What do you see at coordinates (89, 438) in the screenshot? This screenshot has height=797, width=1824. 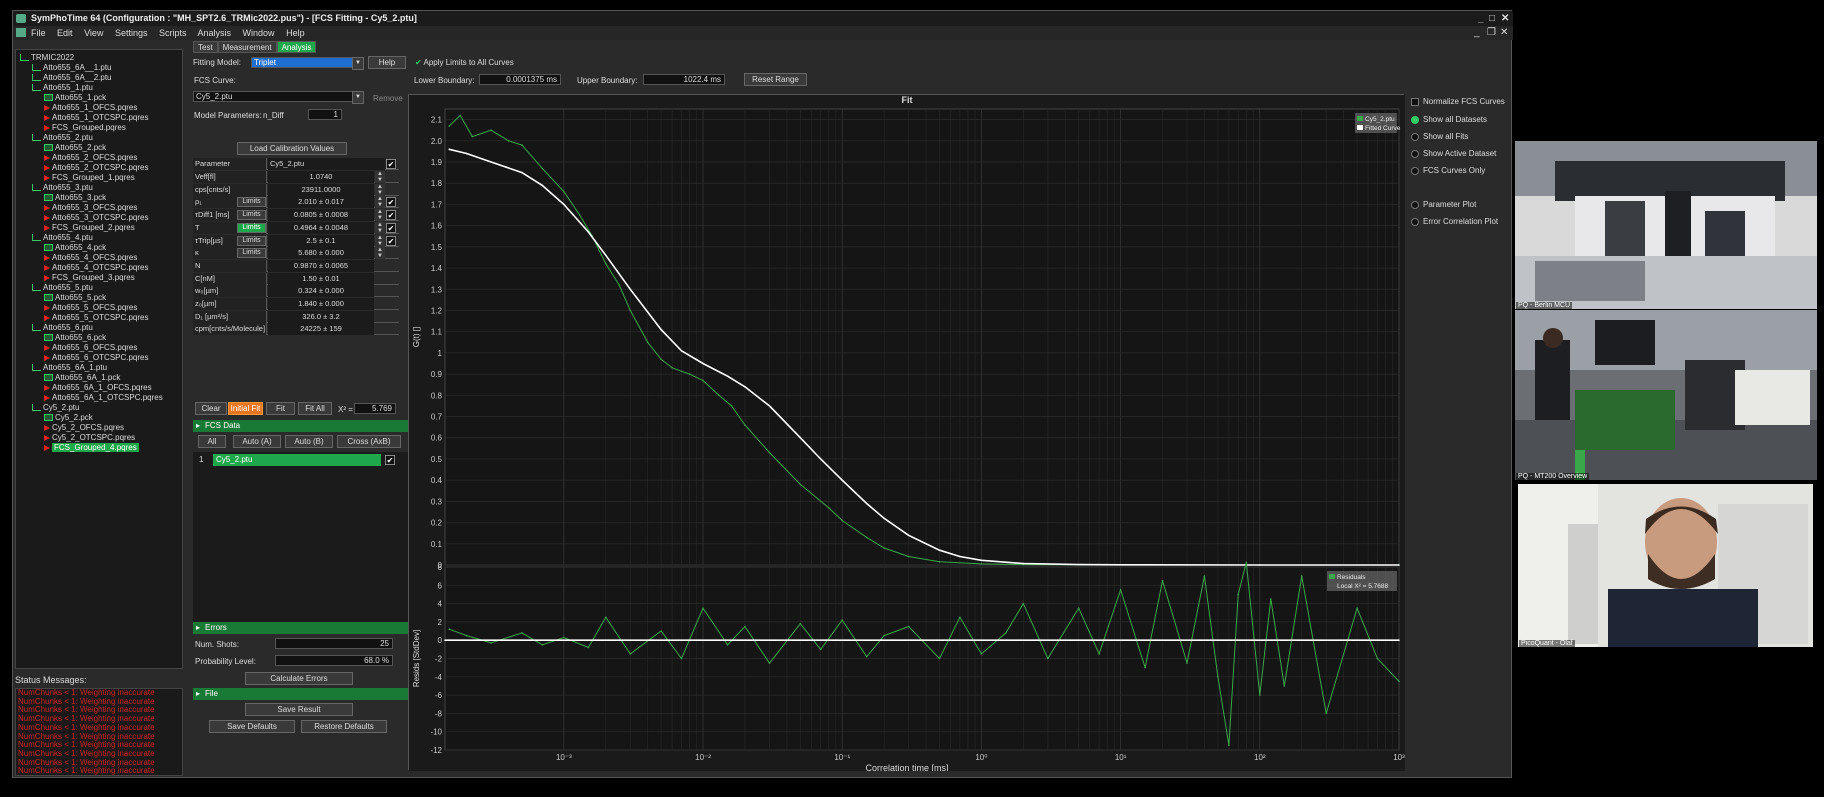 I see `tree-item: Cy5_2_OTCSPC.pqres` at bounding box center [89, 438].